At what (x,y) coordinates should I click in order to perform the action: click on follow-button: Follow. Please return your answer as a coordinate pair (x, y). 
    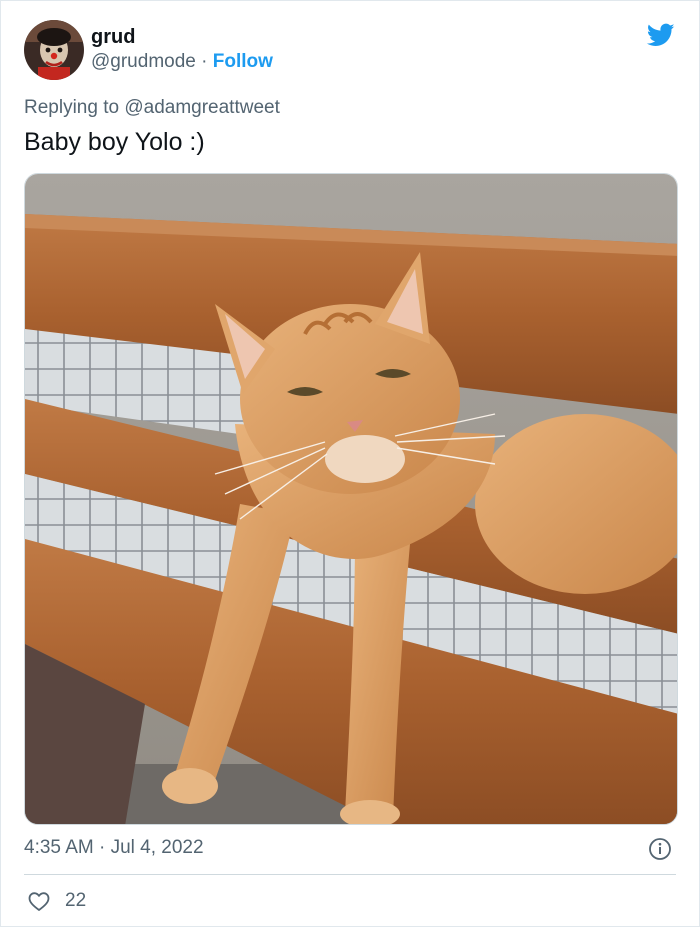
    Looking at the image, I should click on (243, 61).